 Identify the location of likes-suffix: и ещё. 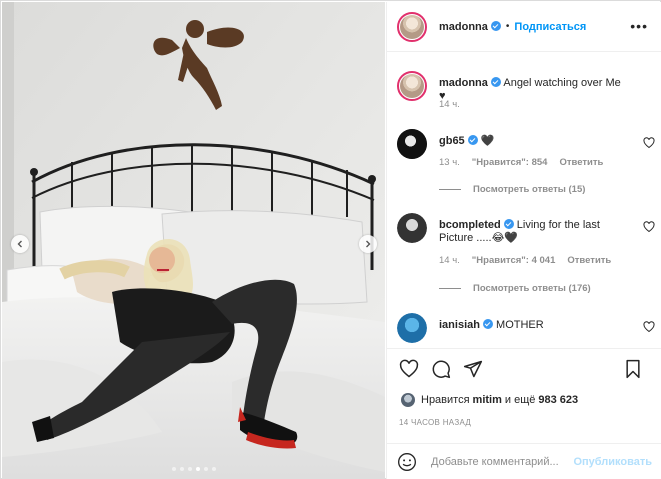
(520, 400).